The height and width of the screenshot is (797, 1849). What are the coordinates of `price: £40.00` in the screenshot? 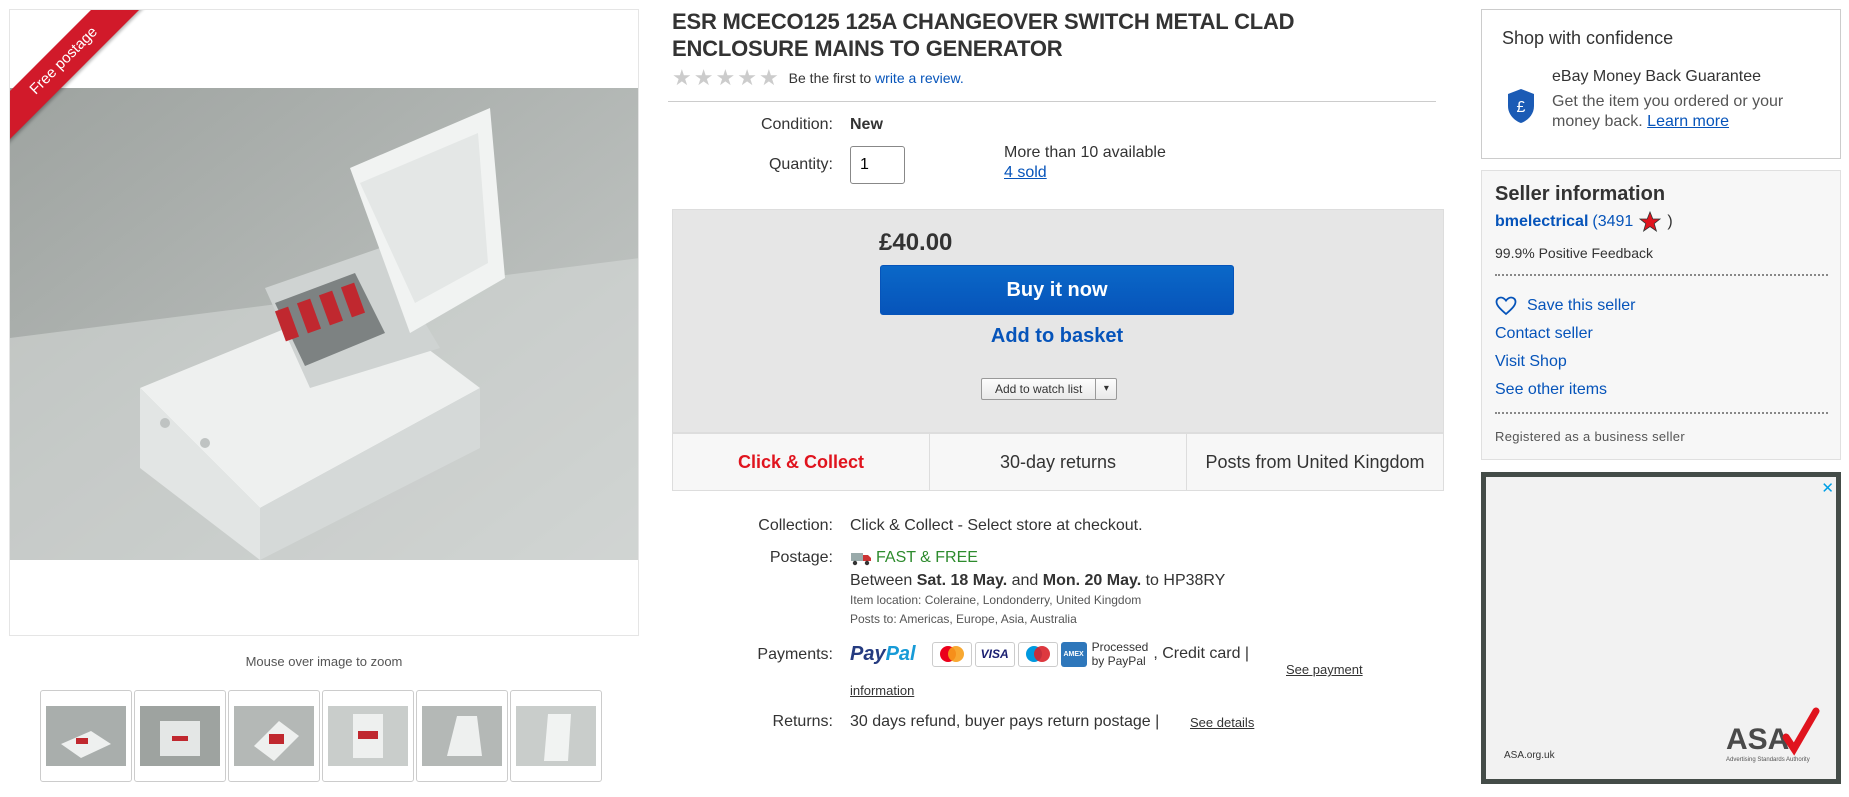 It's located at (916, 242).